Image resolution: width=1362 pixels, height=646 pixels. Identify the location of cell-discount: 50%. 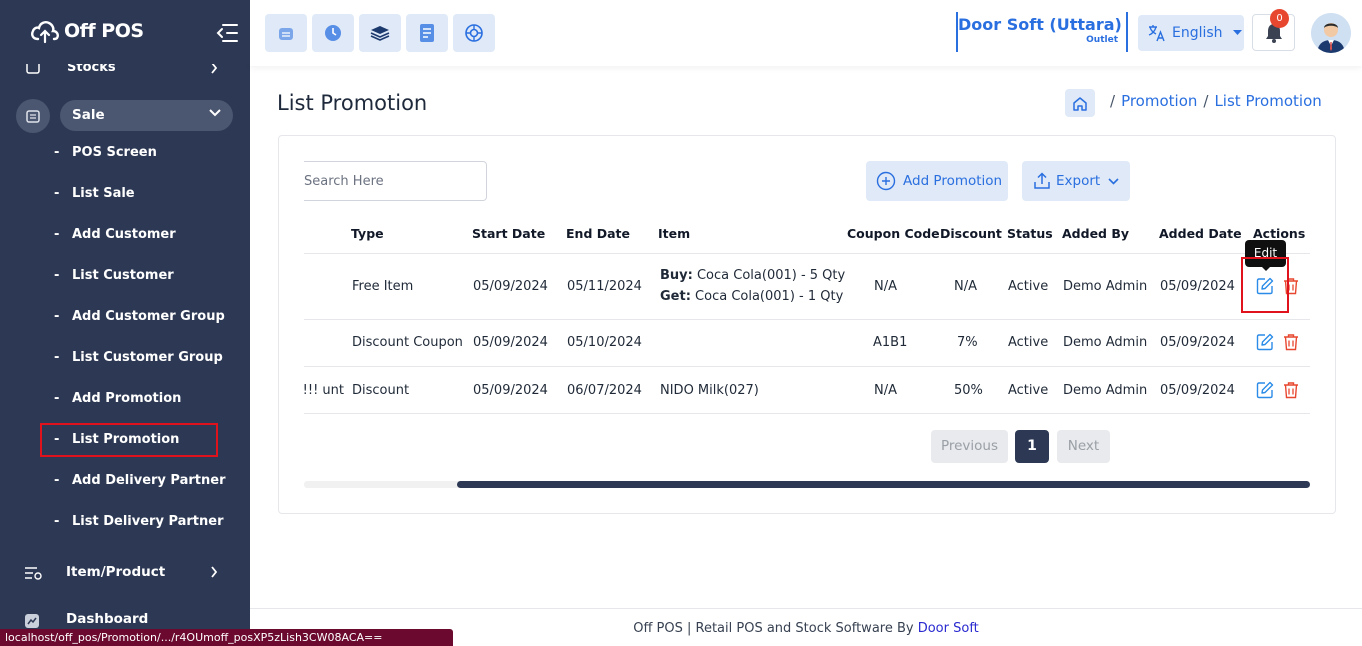
(968, 390).